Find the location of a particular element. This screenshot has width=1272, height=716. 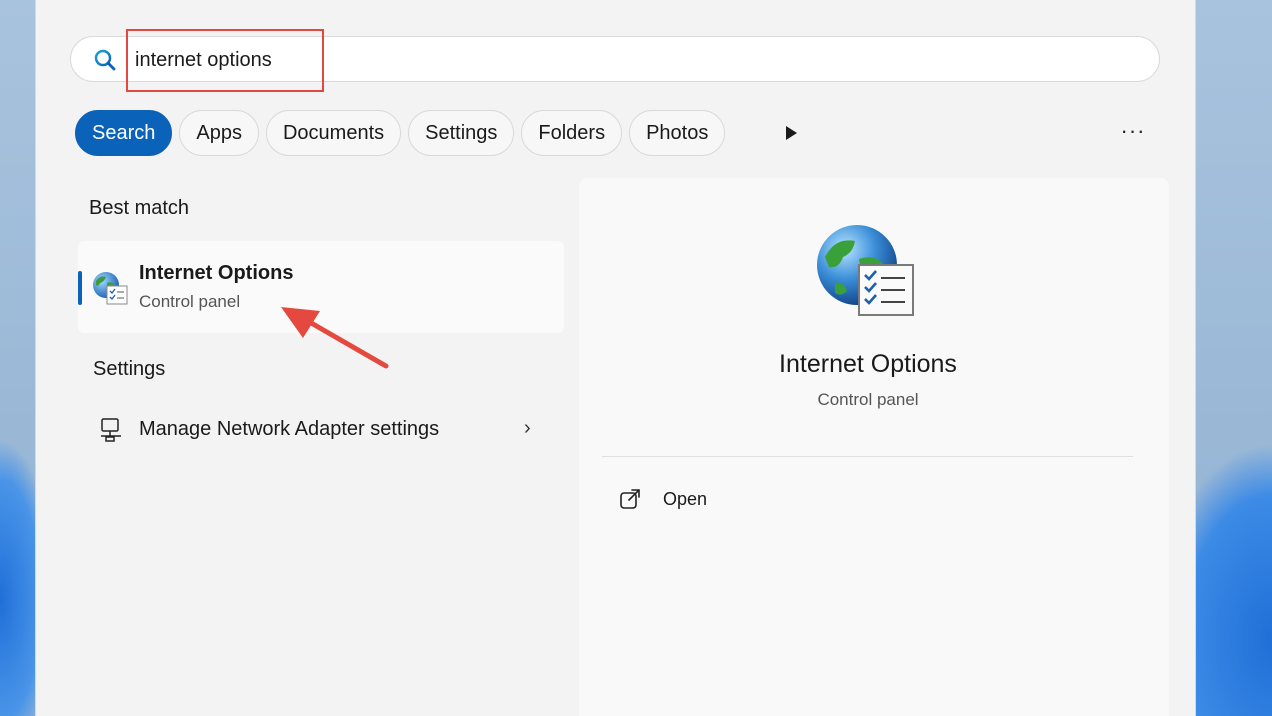

best-match-result: Internet Options Control panel is located at coordinates (321, 287).